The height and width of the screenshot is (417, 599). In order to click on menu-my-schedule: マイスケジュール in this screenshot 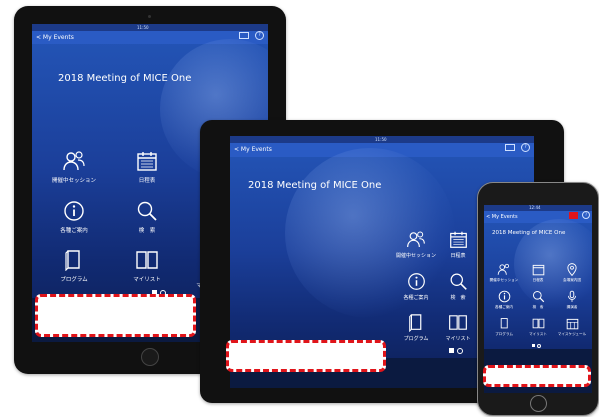, I will do `click(572, 327)`.